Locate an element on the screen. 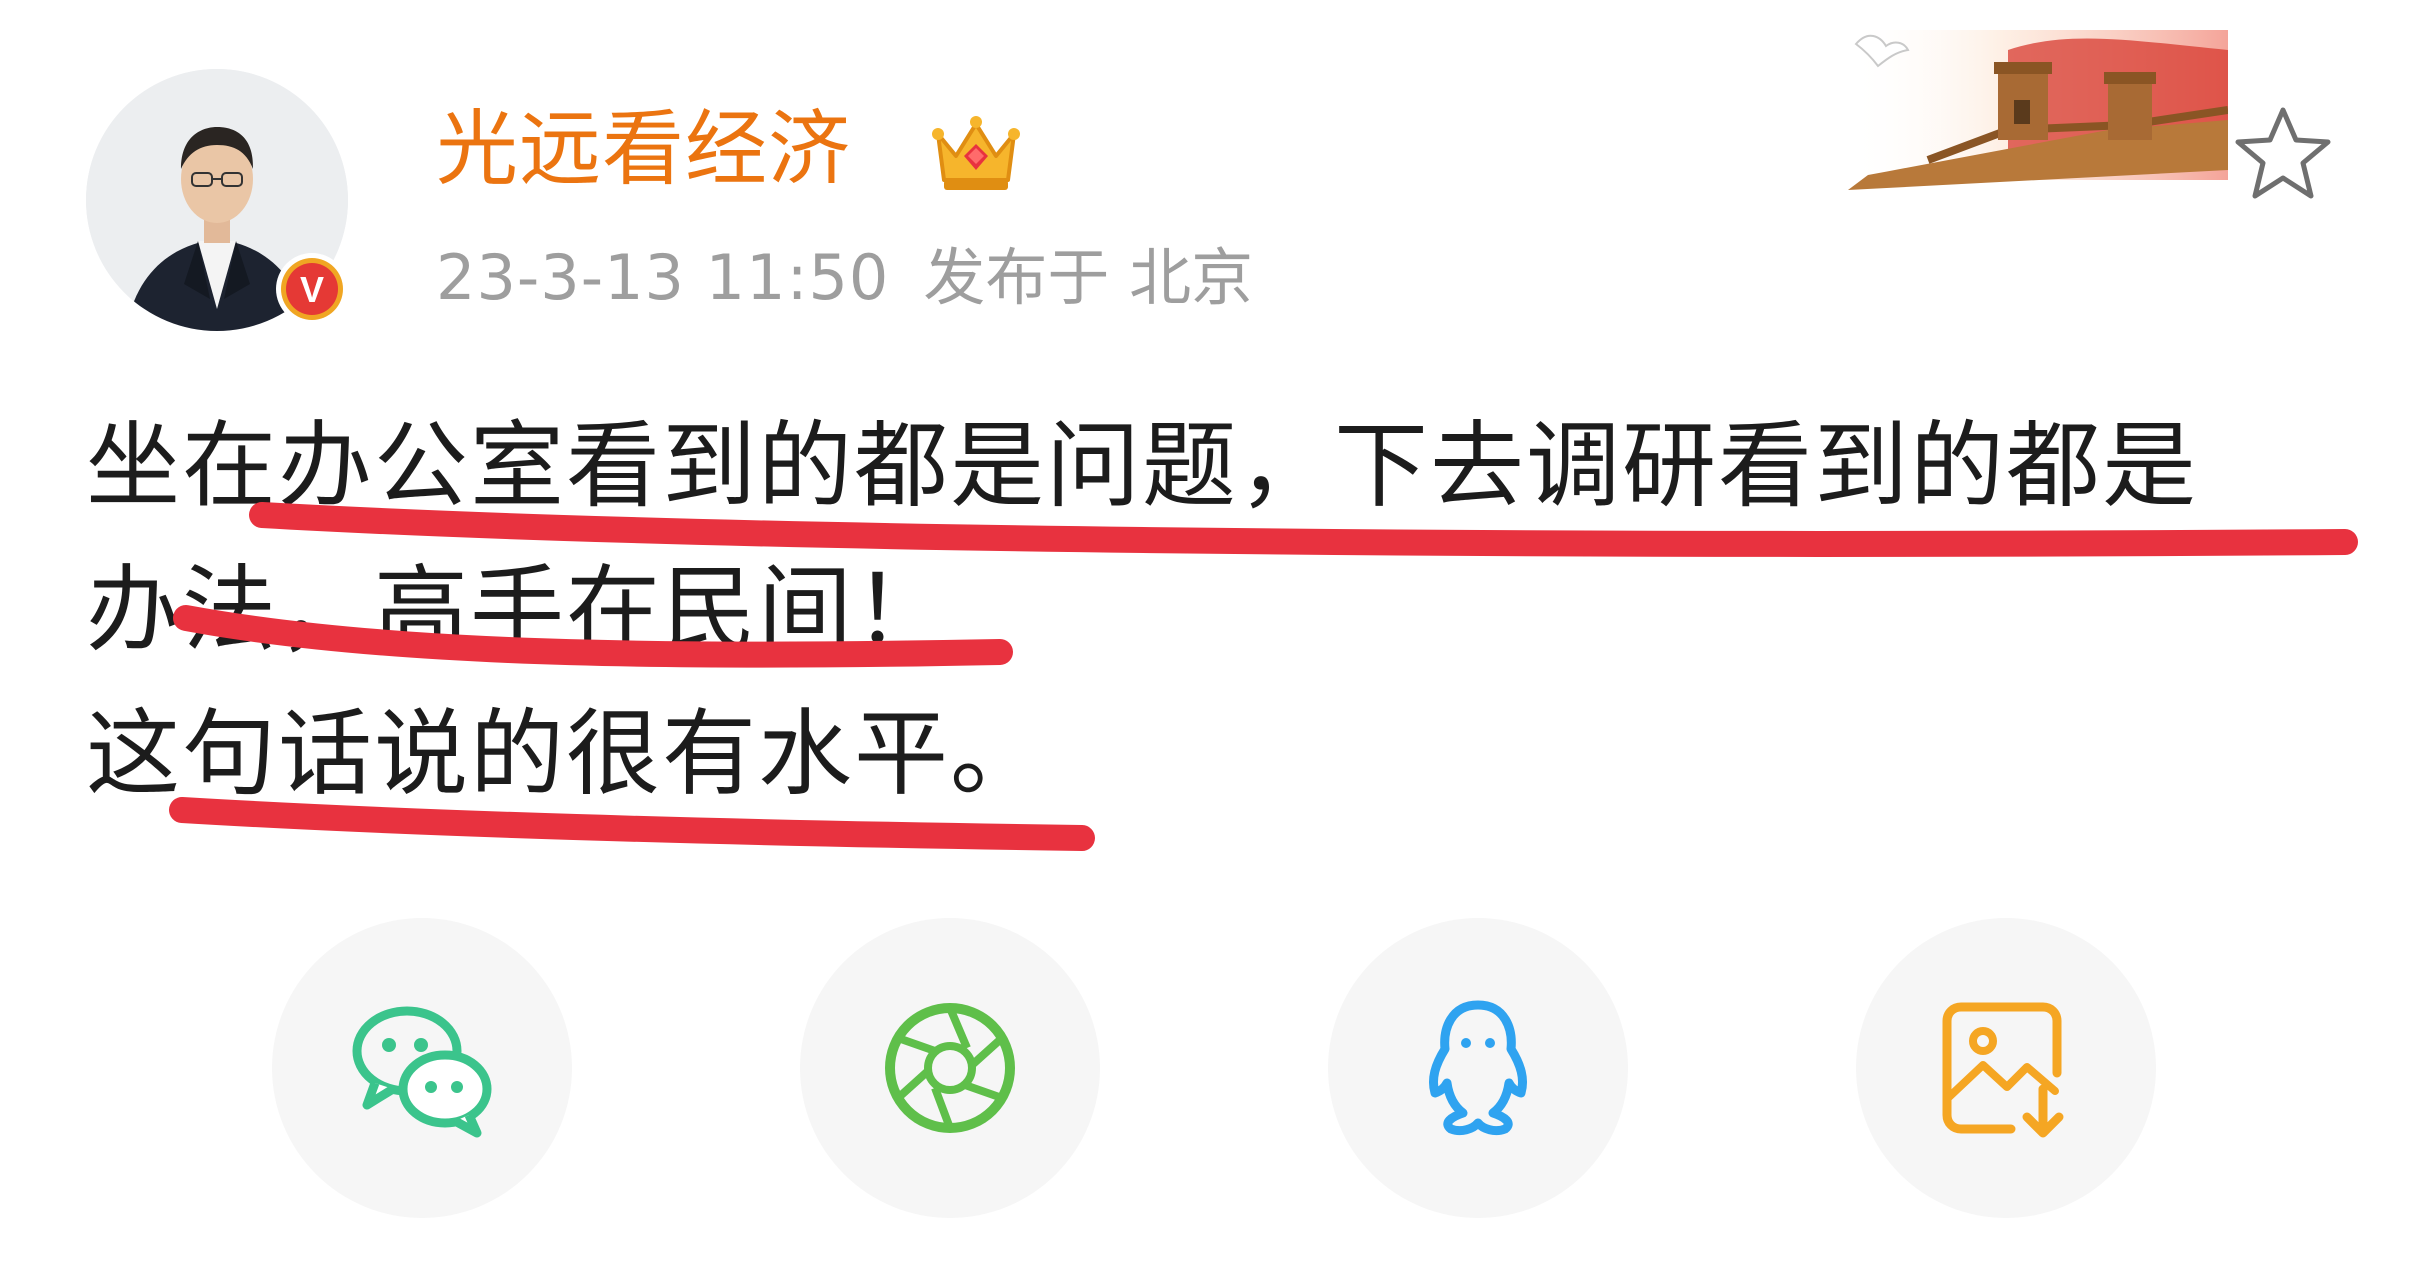 This screenshot has width=2417, height=1280. post-text-line: 办法，高手在民间！ is located at coordinates (518, 610).